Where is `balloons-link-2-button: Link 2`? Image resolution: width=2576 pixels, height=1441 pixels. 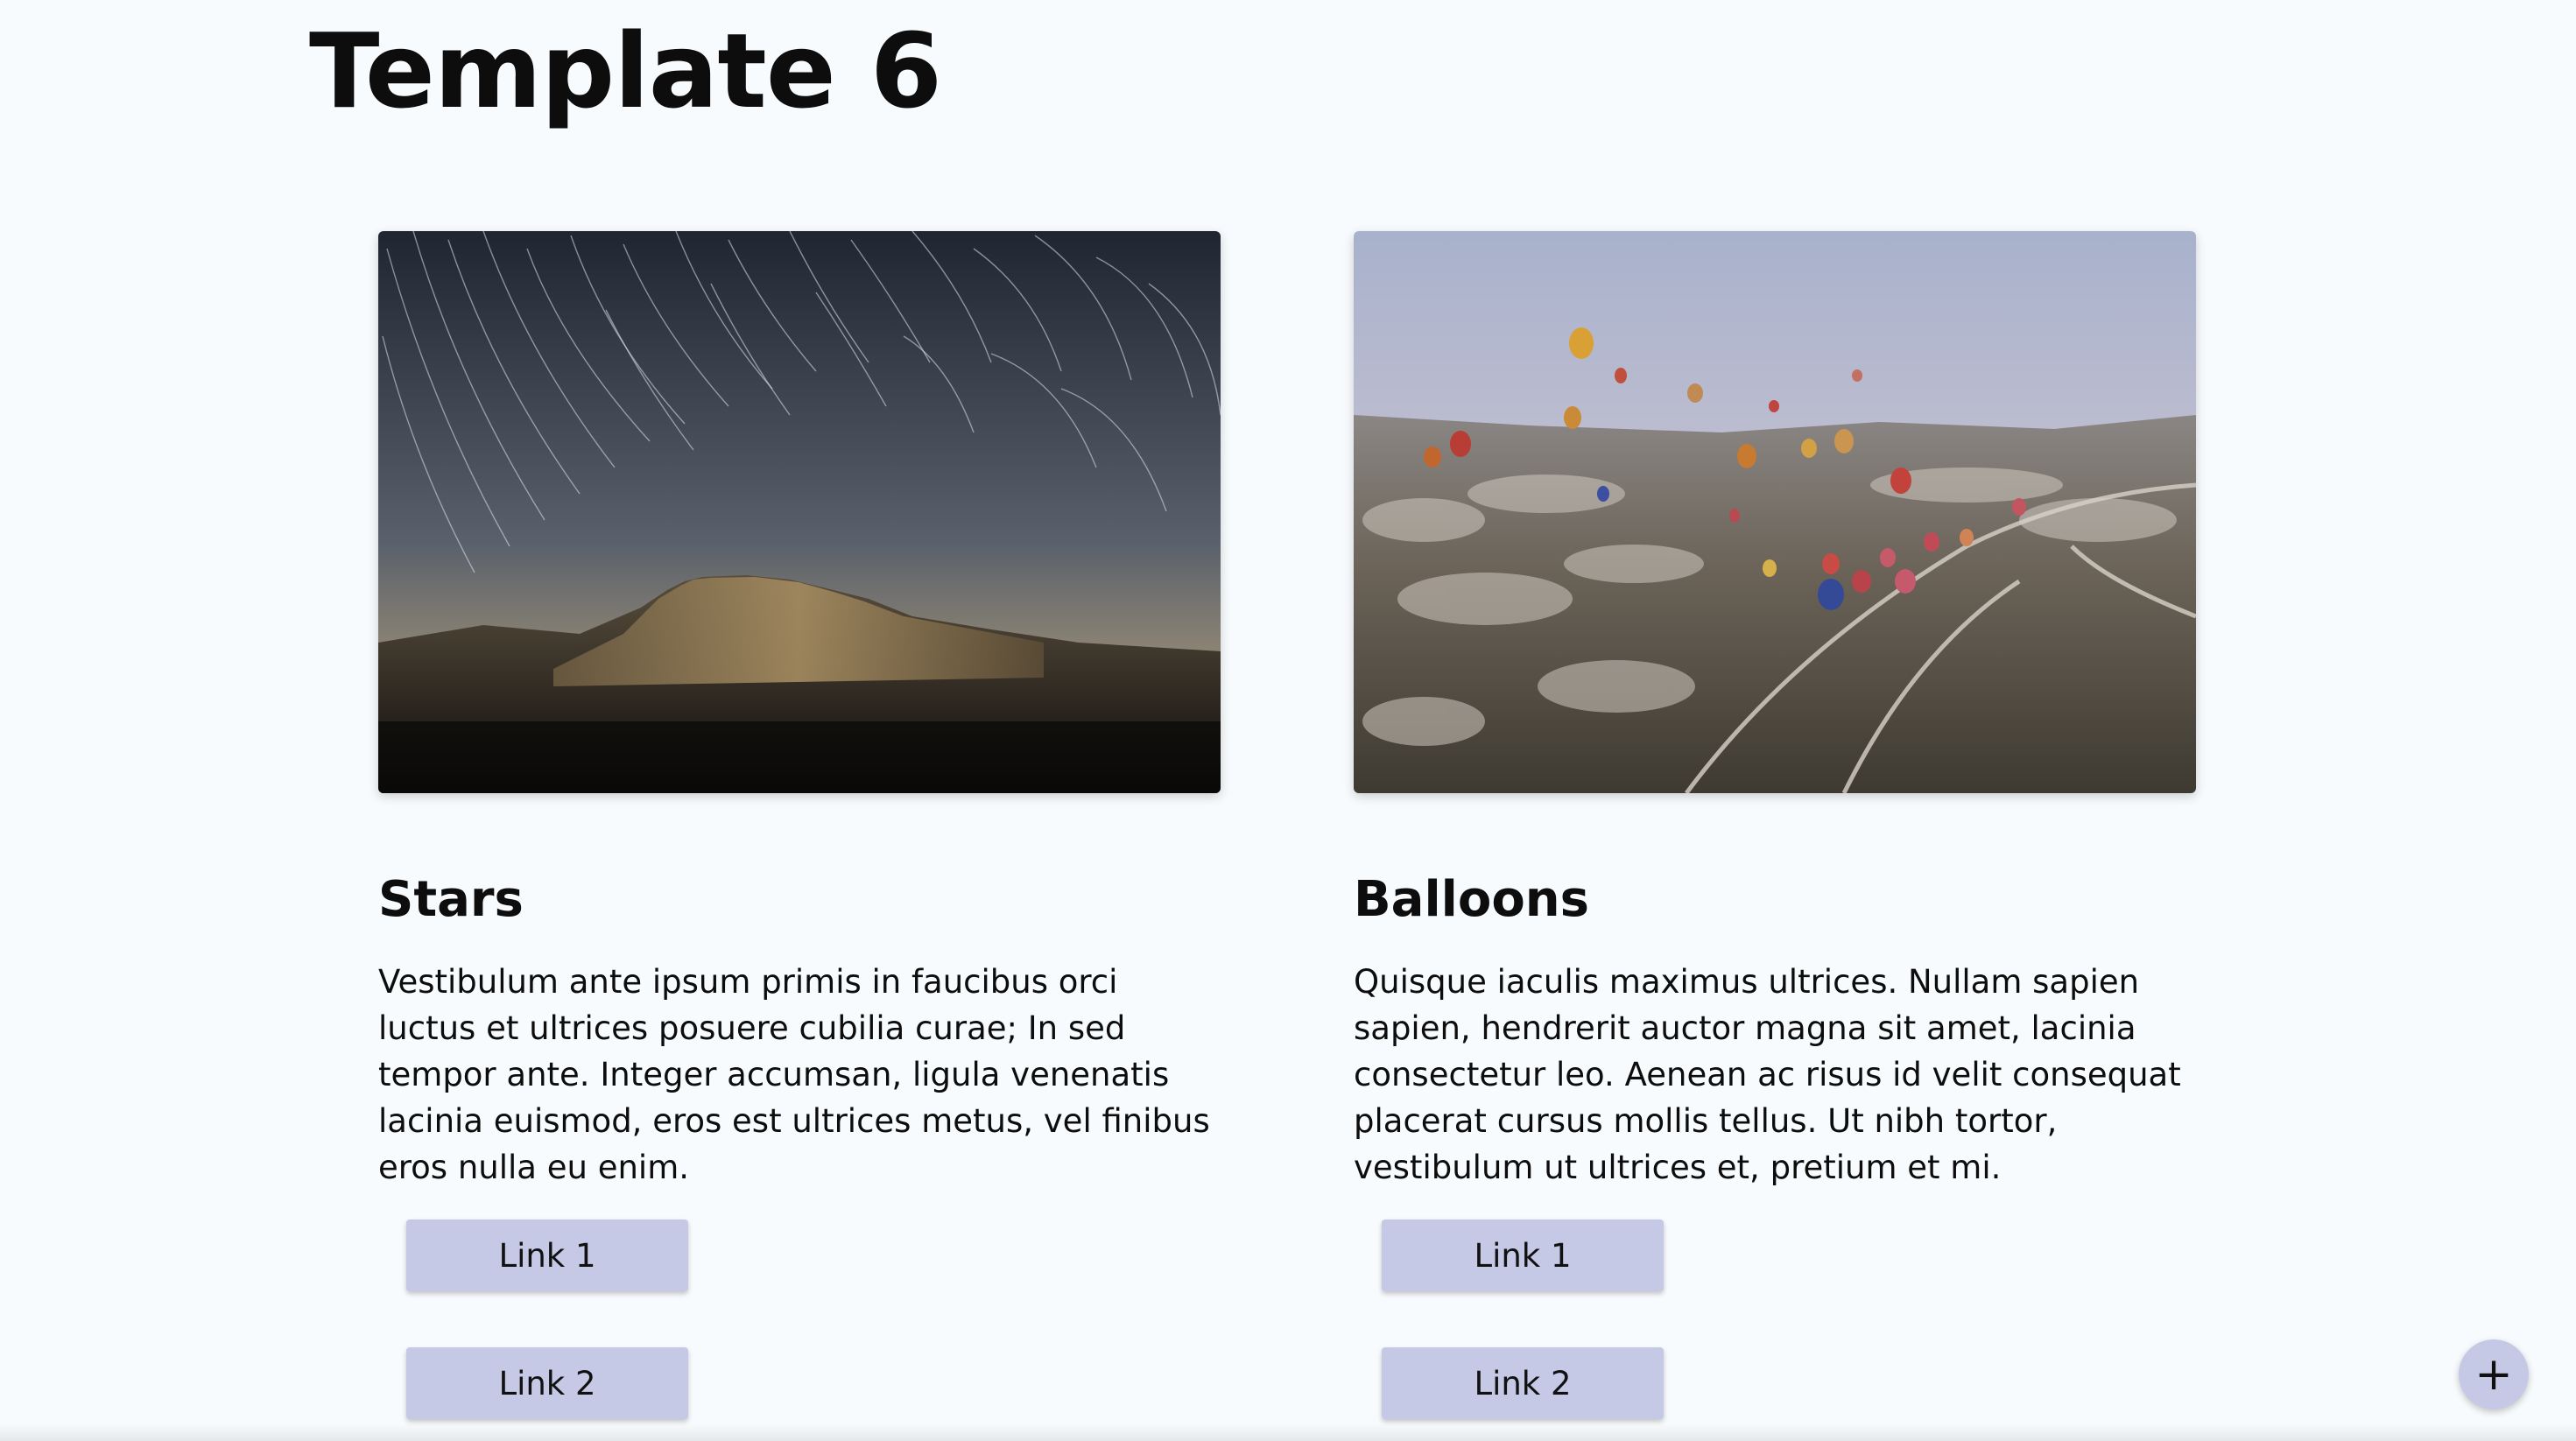
balloons-link-2-button: Link 2 is located at coordinates (1523, 1383).